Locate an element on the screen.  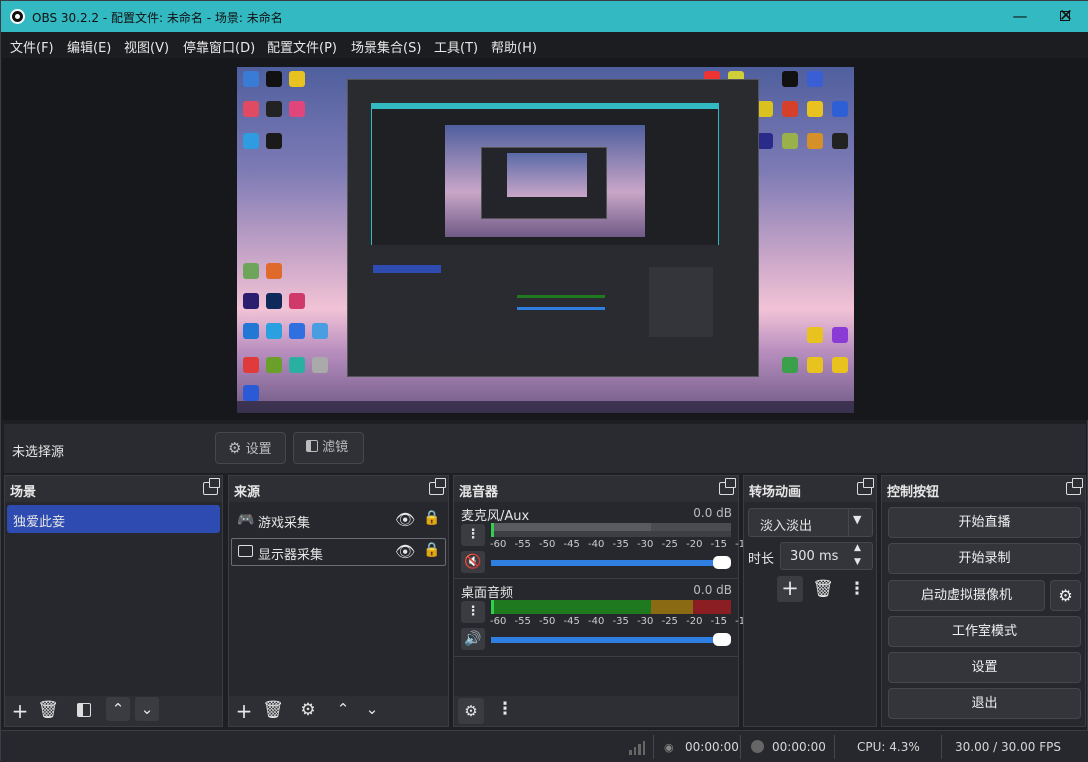
obs-logo-icon is located at coordinates (17, 16).